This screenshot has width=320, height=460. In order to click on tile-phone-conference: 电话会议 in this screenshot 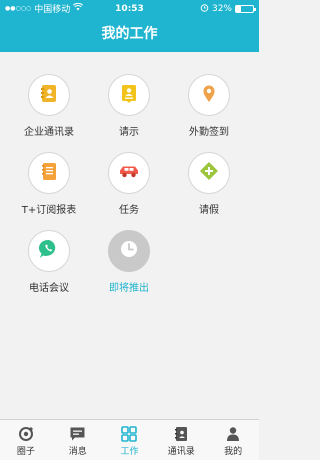, I will do `click(49, 262)`.